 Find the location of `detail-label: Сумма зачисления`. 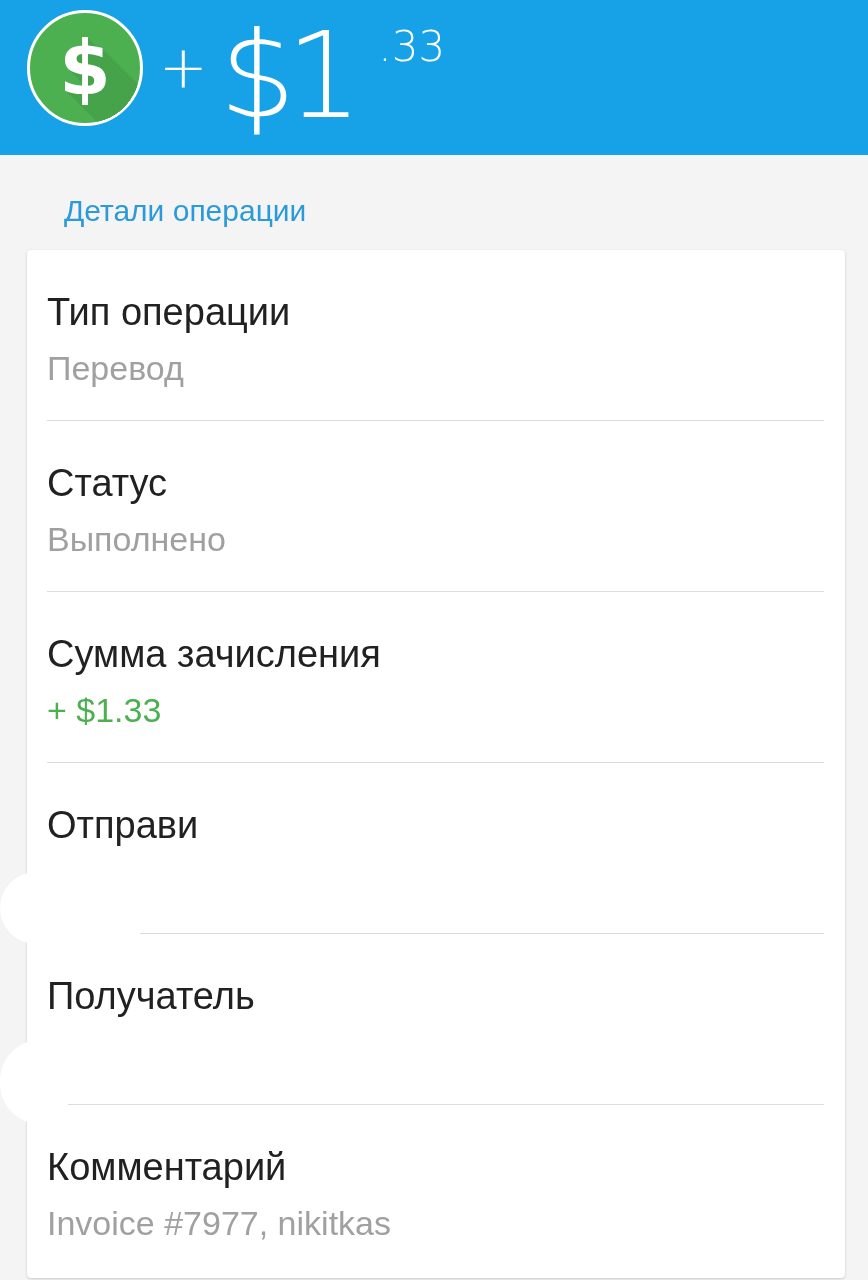

detail-label: Сумма зачисления is located at coordinates (214, 654).